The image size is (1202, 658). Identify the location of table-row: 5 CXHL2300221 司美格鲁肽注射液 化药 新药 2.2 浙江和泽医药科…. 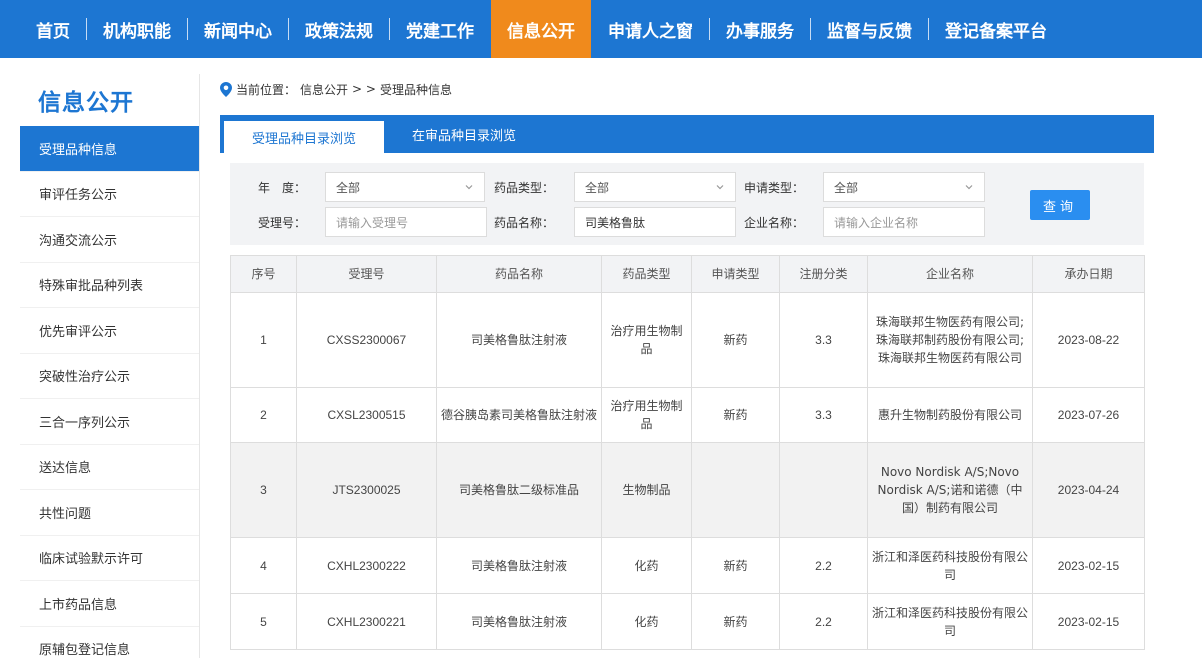
(687, 621).